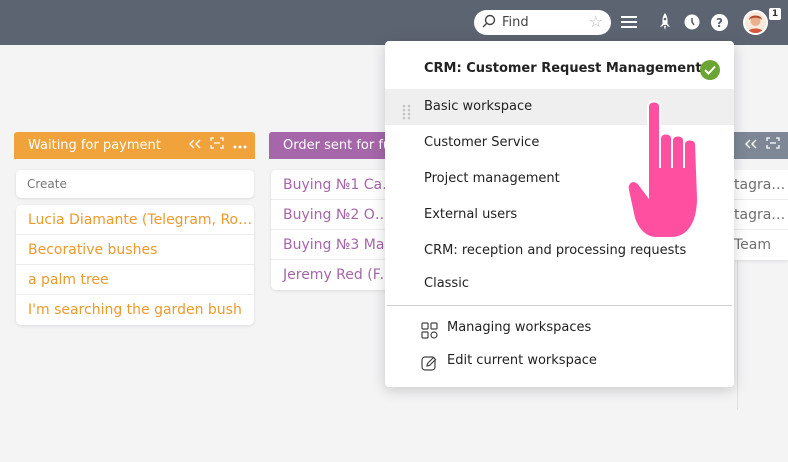  Describe the element at coordinates (135, 250) in the screenshot. I see `list-item: Becorative bushes` at that location.